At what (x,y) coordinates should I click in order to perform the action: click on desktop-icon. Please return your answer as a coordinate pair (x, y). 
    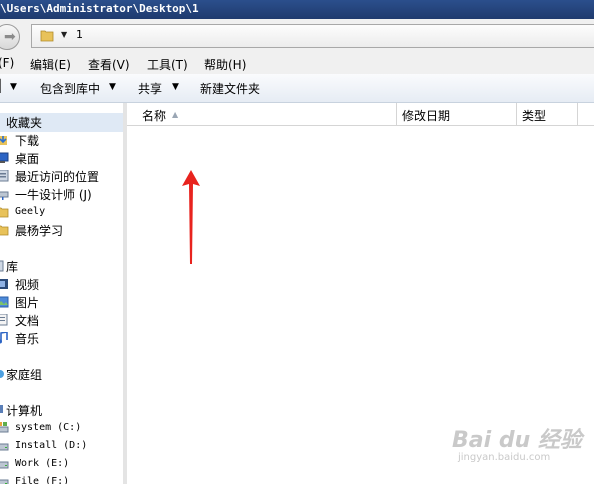
    Looking at the image, I should click on (4, 157).